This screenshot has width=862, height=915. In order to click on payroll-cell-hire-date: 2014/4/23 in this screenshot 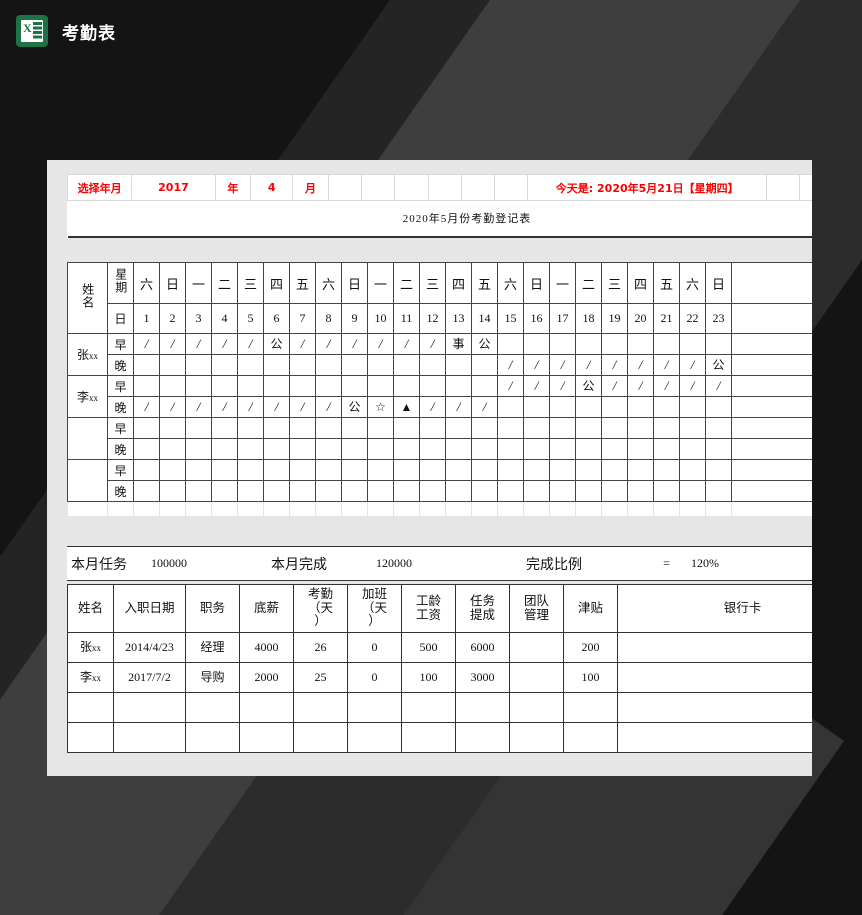, I will do `click(149, 647)`.